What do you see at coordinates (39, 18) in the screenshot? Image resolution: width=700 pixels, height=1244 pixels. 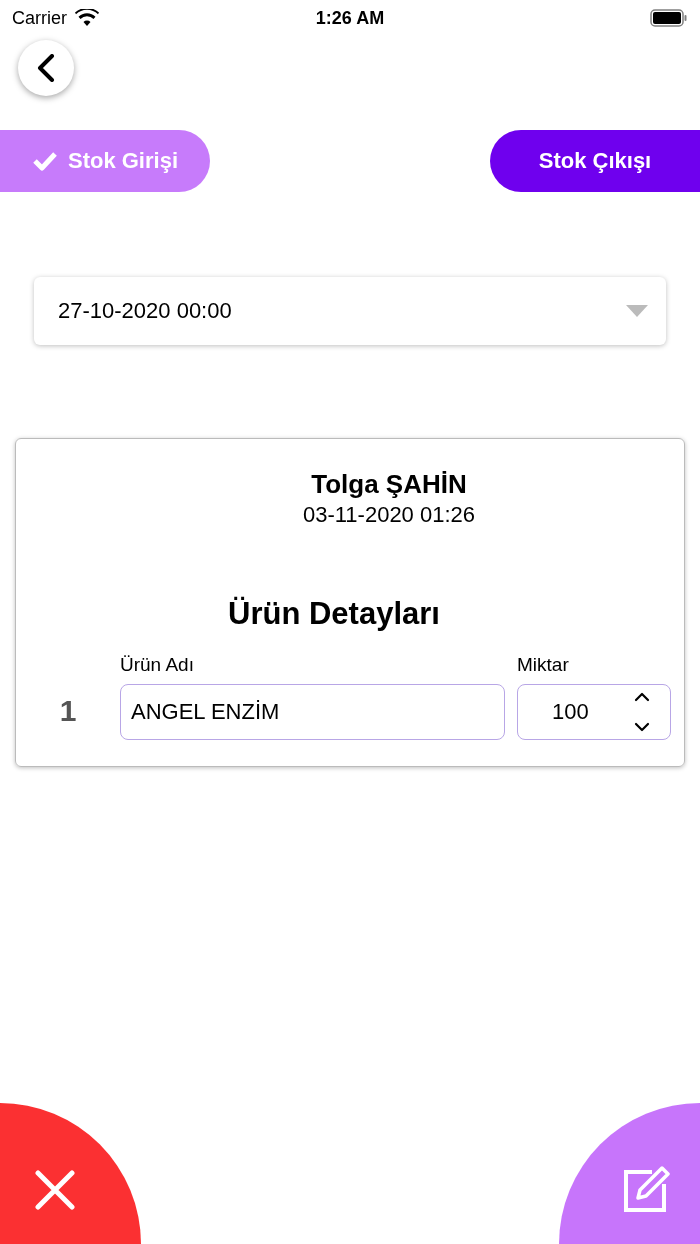 I see `carrier-label: Carrier` at bounding box center [39, 18].